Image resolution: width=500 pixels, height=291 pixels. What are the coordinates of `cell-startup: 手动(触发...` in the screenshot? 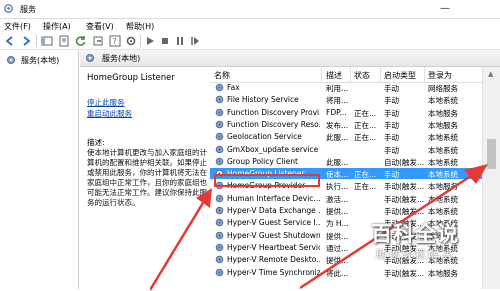 It's located at (404, 187).